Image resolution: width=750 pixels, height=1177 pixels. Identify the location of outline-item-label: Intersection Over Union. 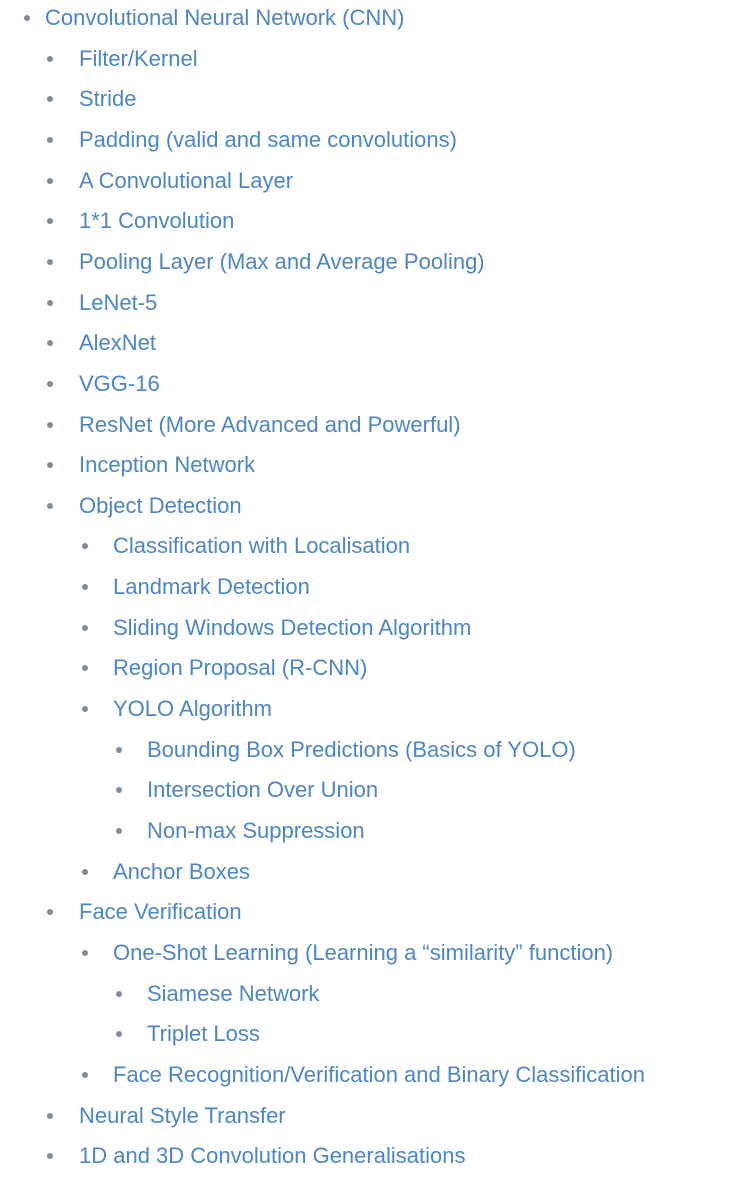
(263, 790).